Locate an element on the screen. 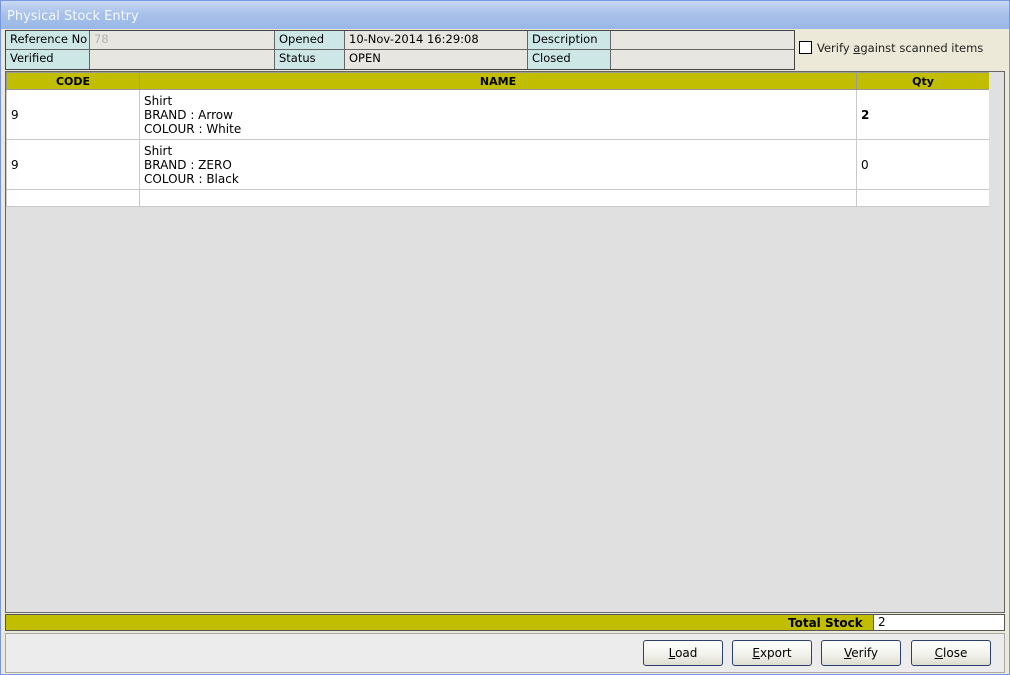 The height and width of the screenshot is (675, 1010). total-stock-bar: Total Stock 2 is located at coordinates (505, 622).